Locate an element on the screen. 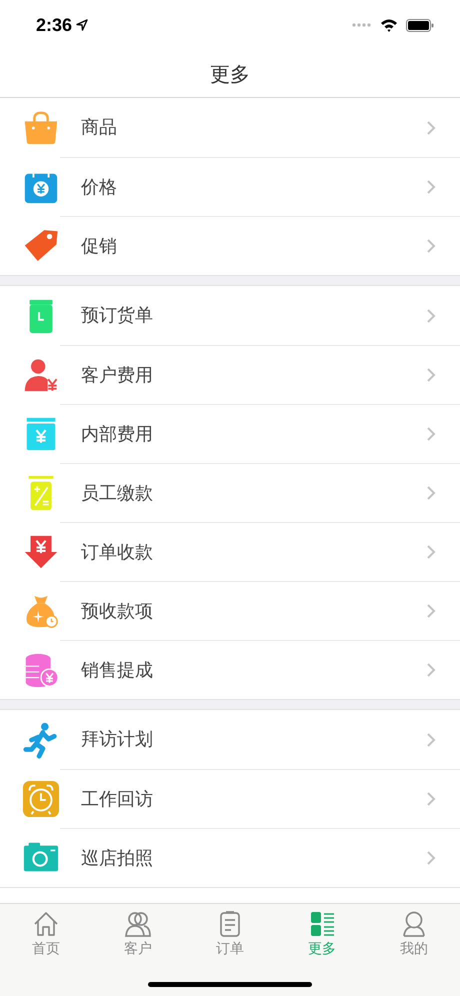 The width and height of the screenshot is (460, 996). menu-item: 订单收款 is located at coordinates (230, 551).